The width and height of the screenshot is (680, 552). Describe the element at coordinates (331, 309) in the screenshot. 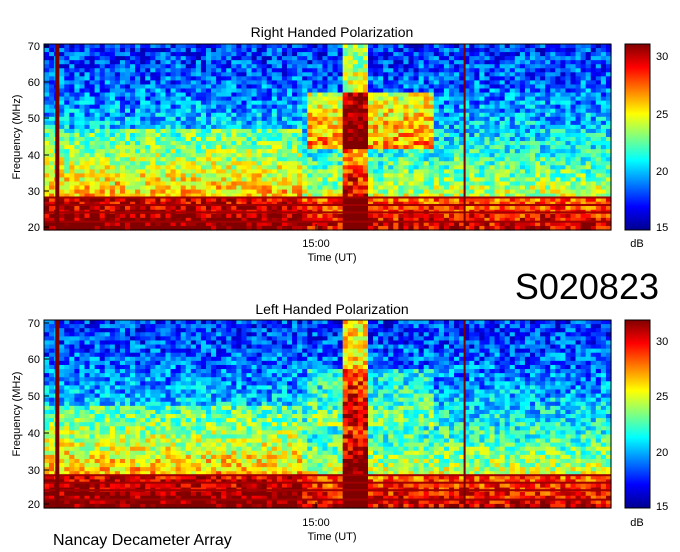

I see `panel-title: Left Handed Polarization` at that location.